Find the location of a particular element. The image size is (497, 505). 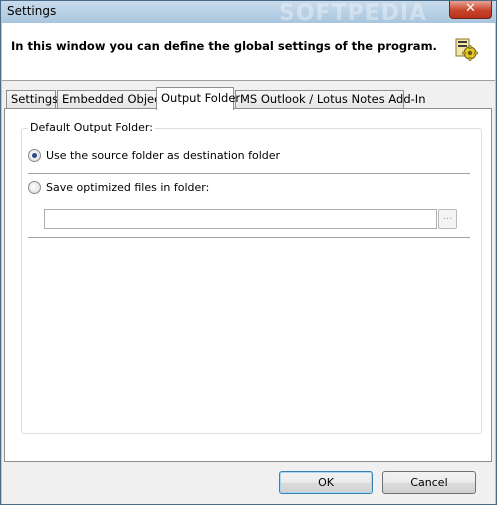

radio-button-unchecked is located at coordinates (34, 187).